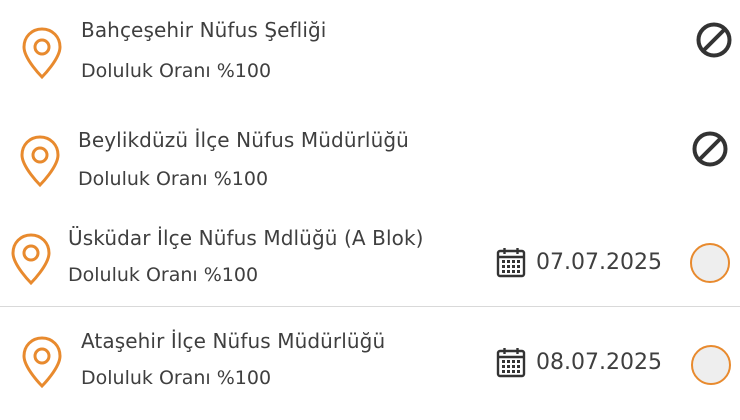  What do you see at coordinates (246, 238) in the screenshot?
I see `office-name: Üsküdar İlçe Nüfus Mdlüğü (A Blok)` at bounding box center [246, 238].